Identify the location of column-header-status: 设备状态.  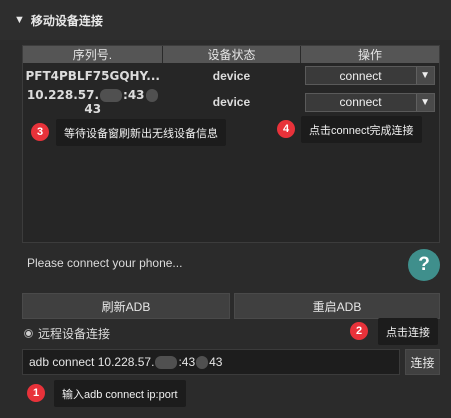
(232, 54).